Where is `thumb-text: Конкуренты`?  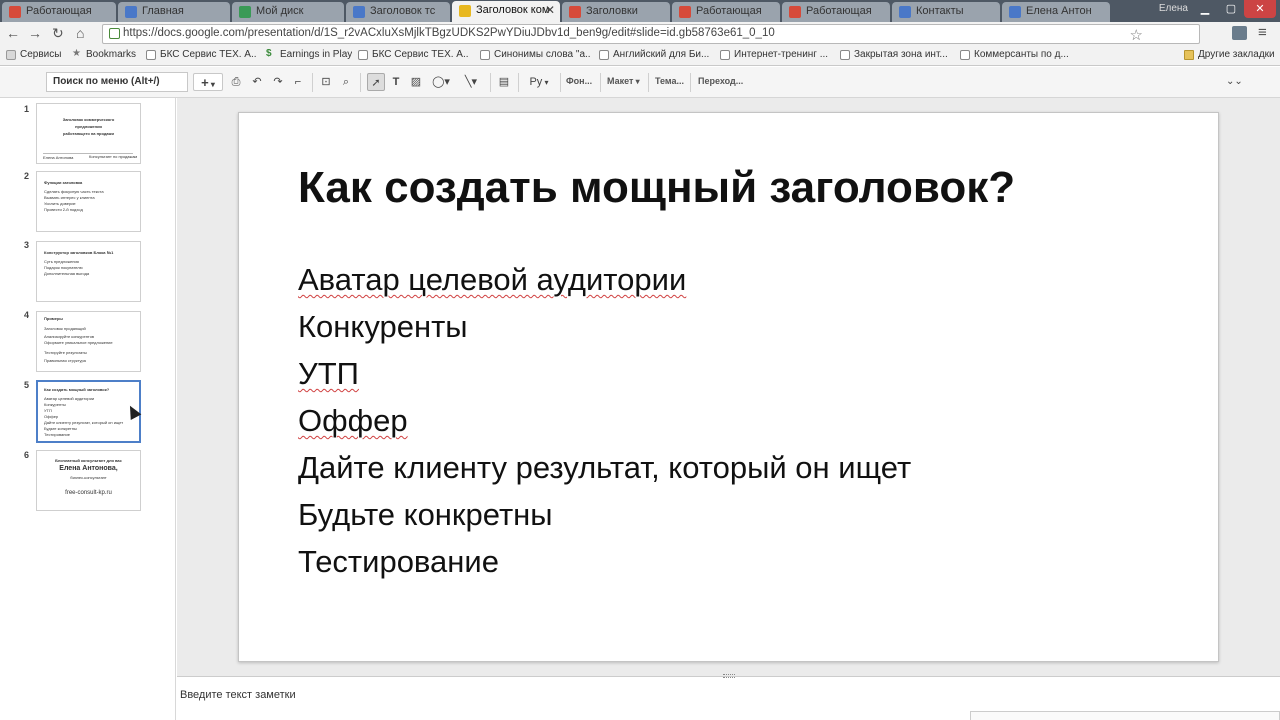
thumb-text: Конкуренты is located at coordinates (55, 404).